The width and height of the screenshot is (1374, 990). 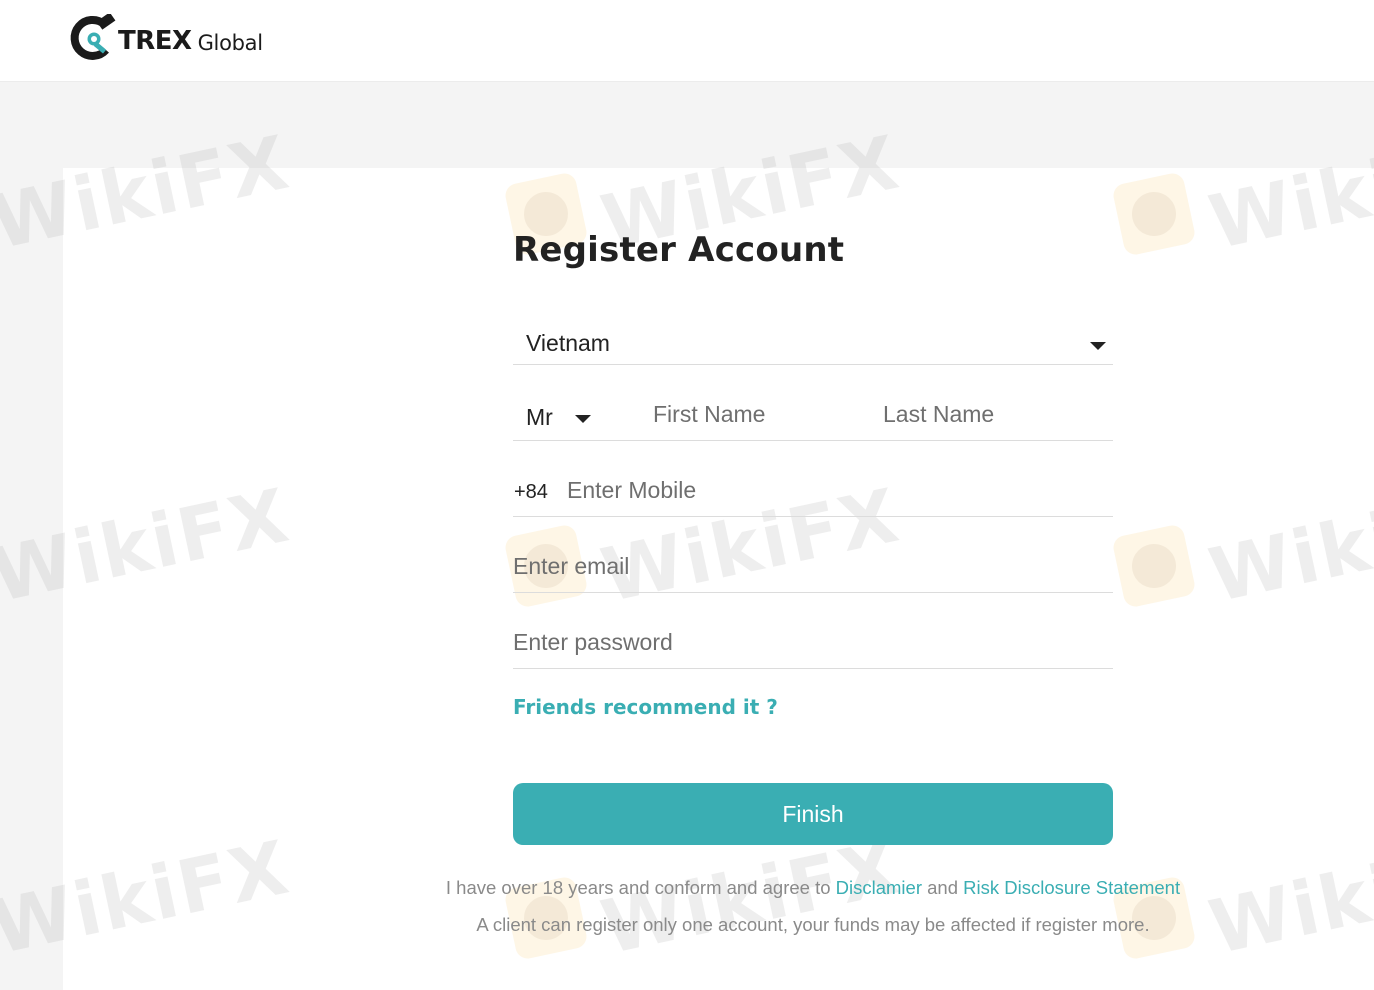 I want to click on email-field, so click(x=813, y=567).